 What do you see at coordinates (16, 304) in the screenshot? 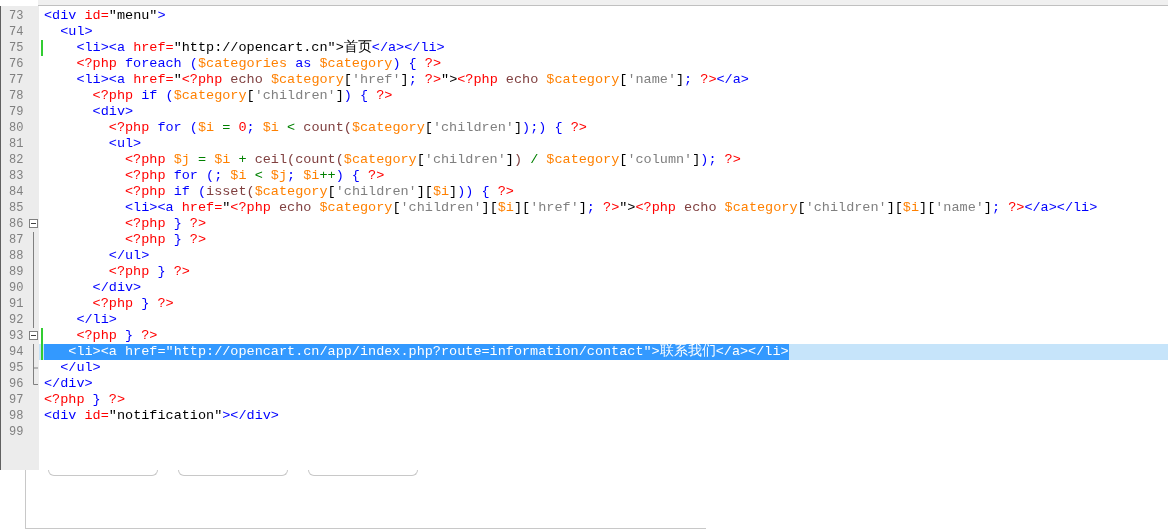
I see `line-number: 91` at bounding box center [16, 304].